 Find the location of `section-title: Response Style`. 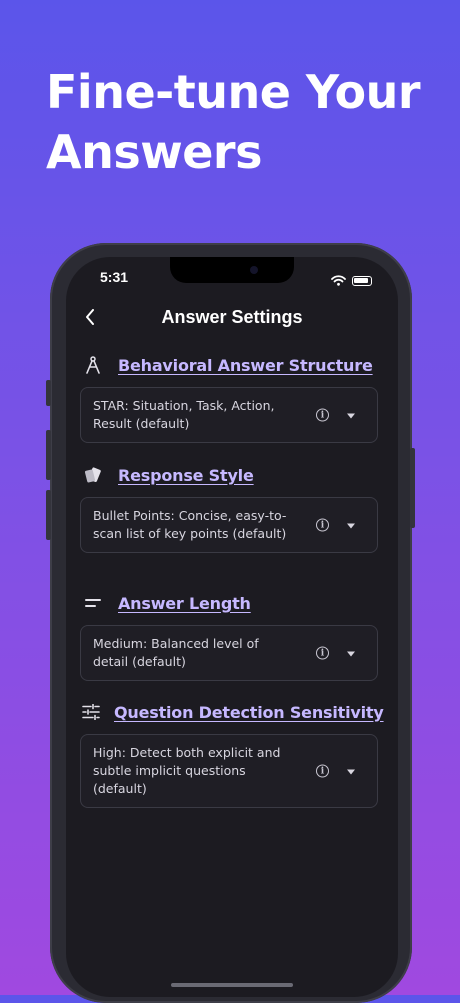

section-title: Response Style is located at coordinates (186, 475).